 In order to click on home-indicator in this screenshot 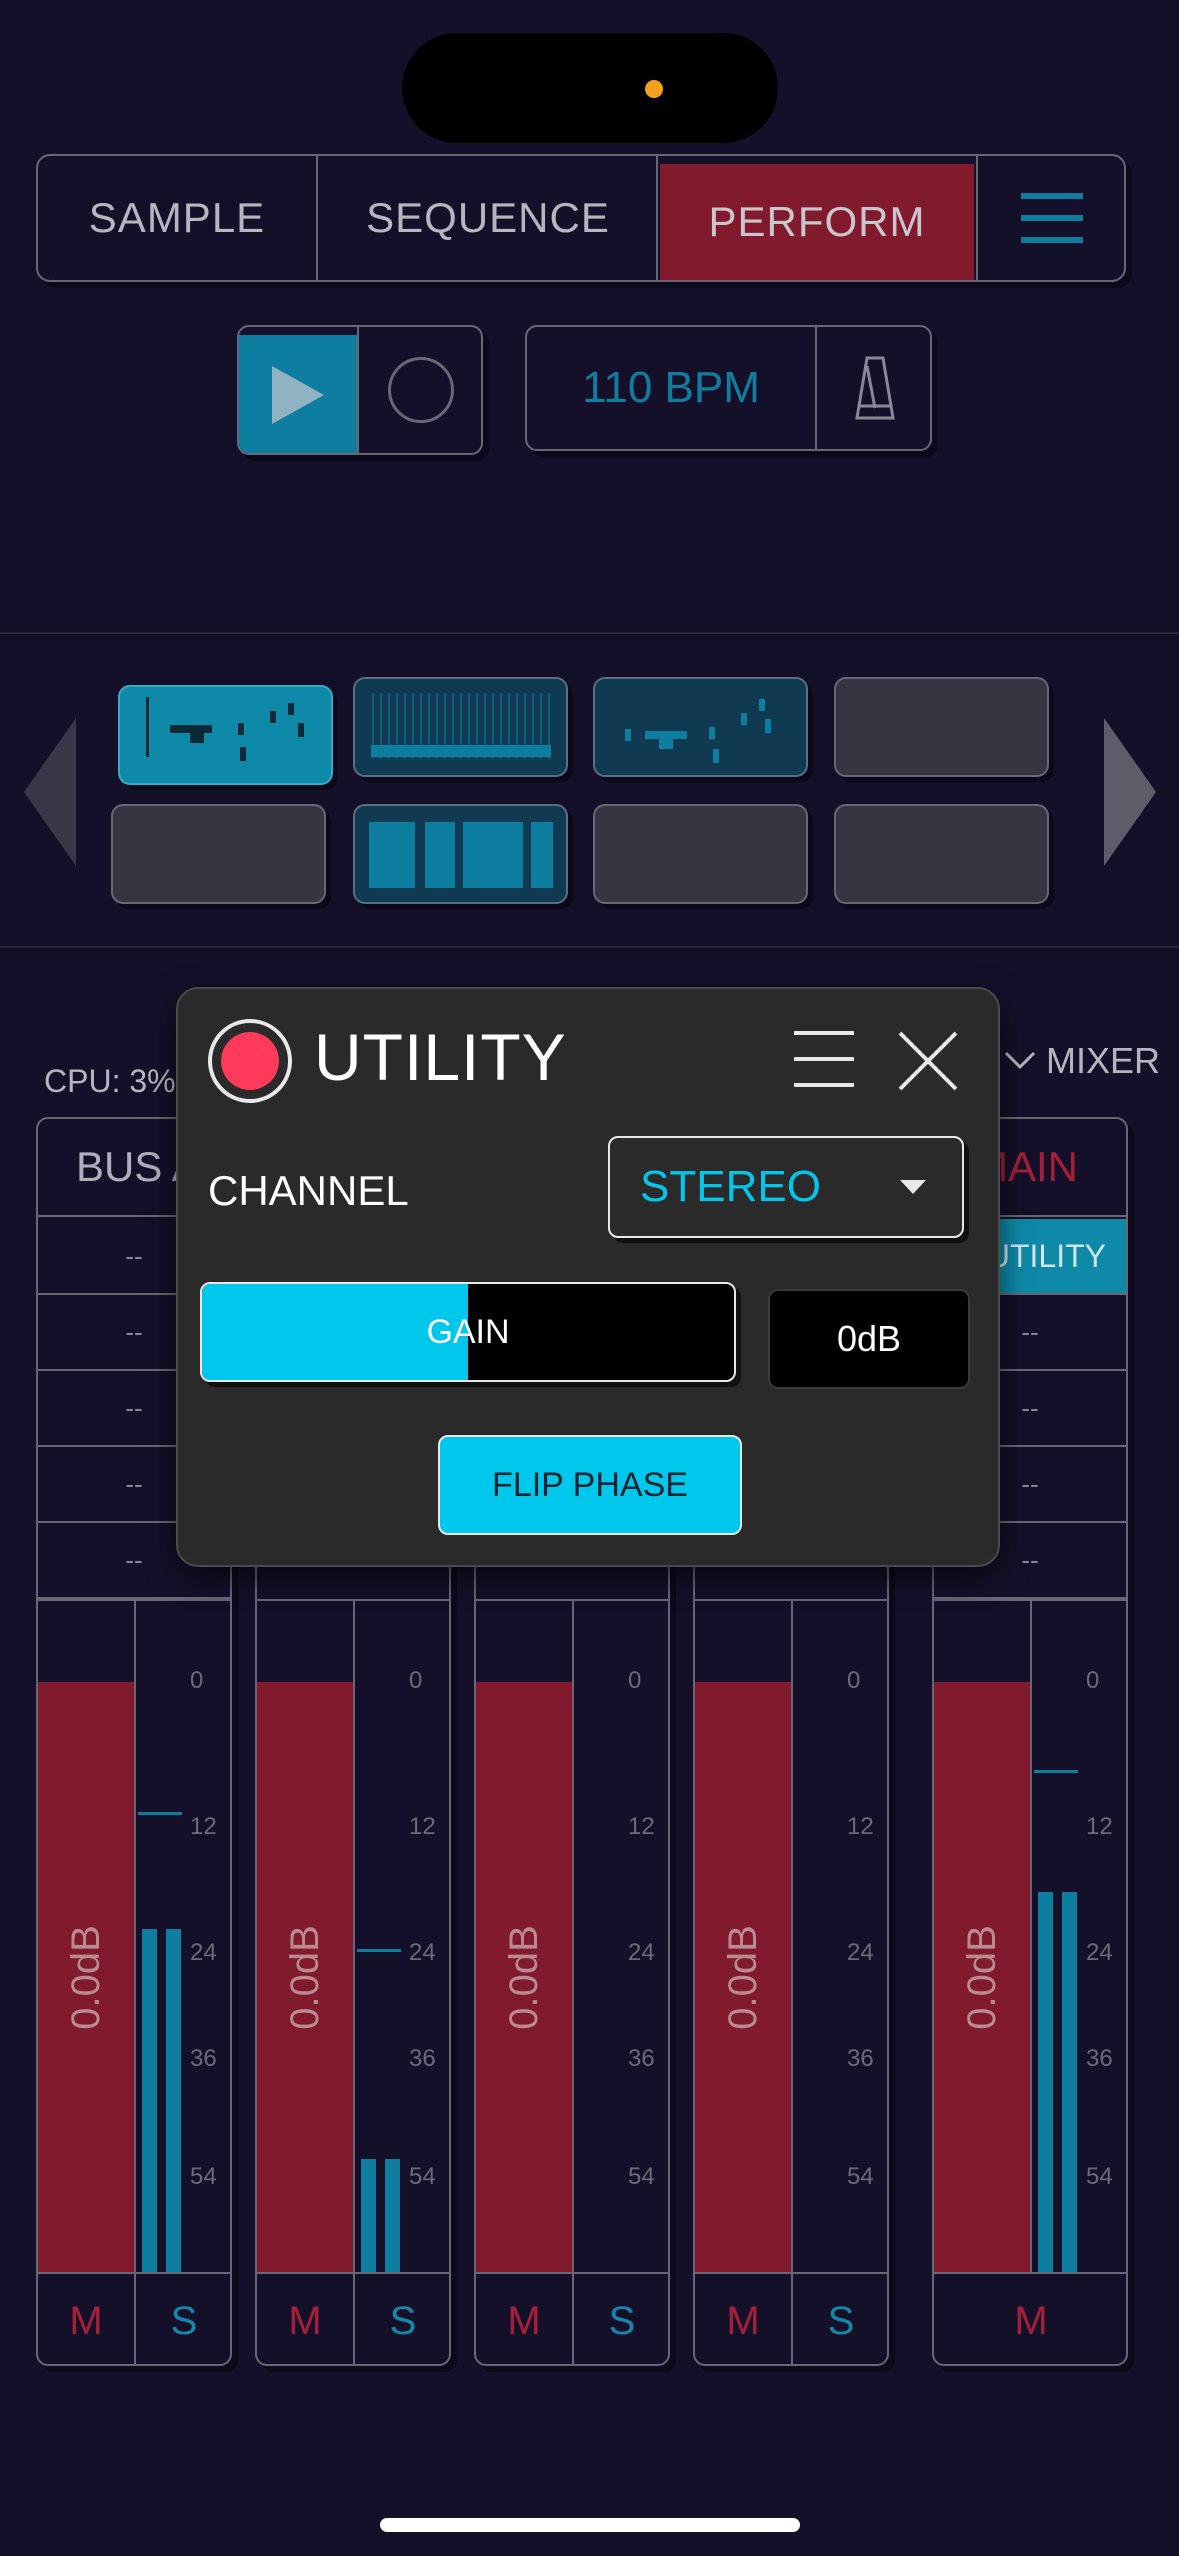, I will do `click(590, 2525)`.